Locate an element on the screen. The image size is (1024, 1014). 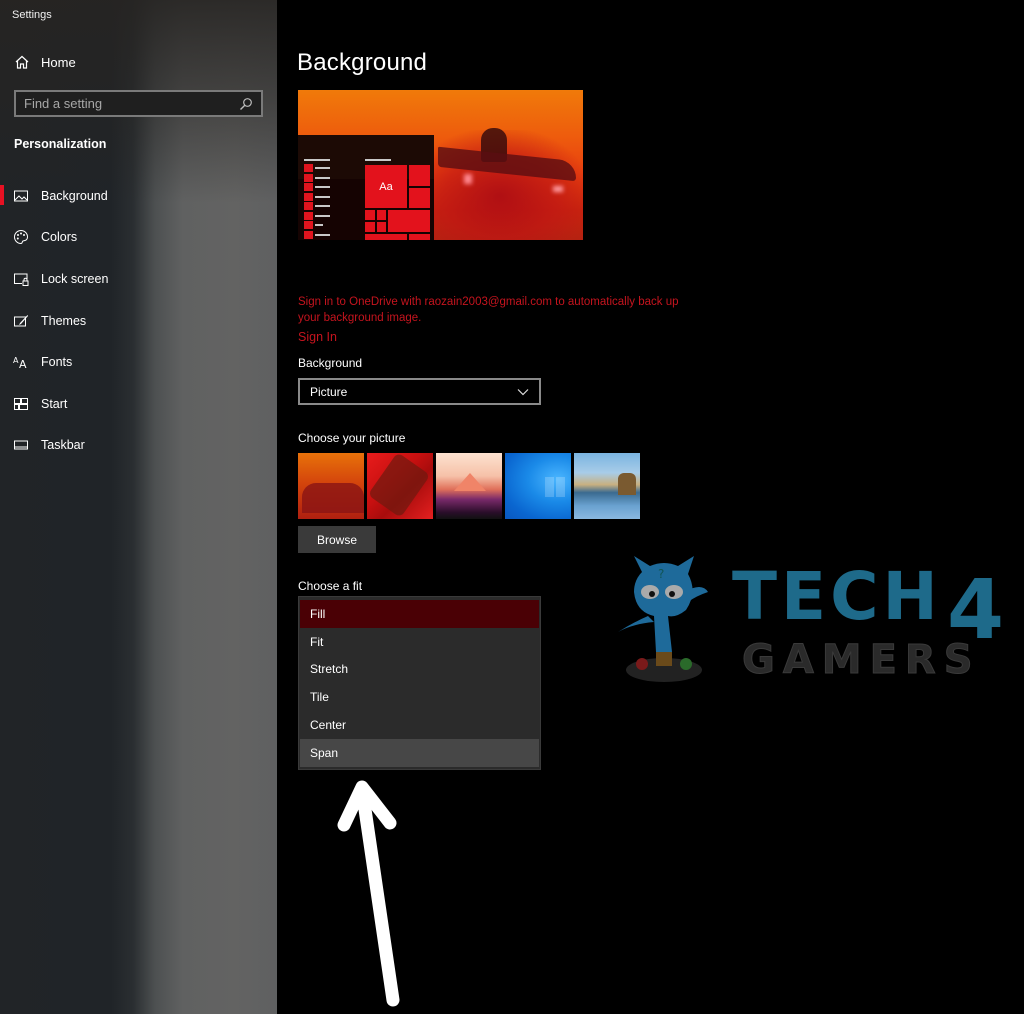
picture-thumbnails is located at coordinates (469, 486).